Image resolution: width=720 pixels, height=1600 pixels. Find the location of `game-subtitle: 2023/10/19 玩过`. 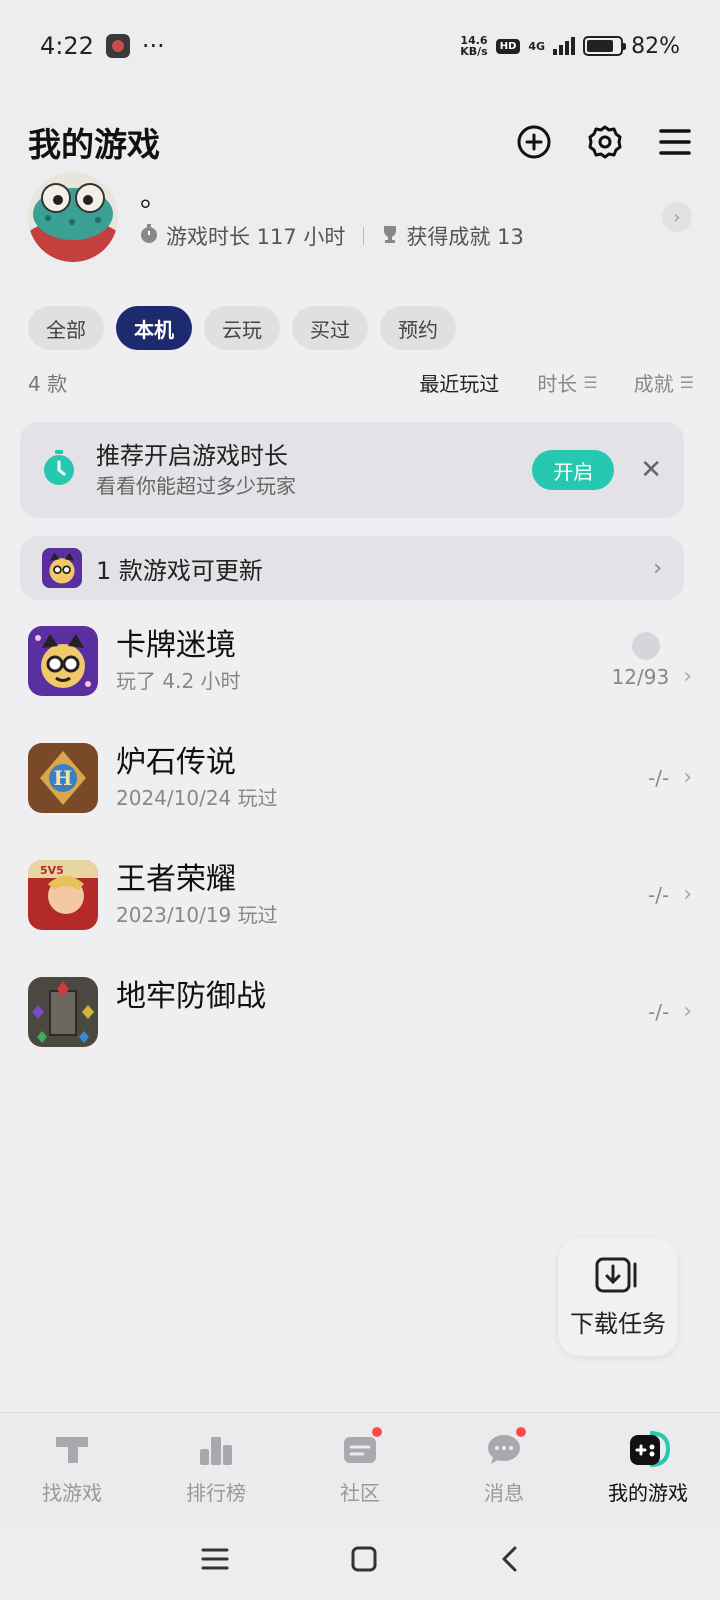

game-subtitle: 2023/10/19 玩过 is located at coordinates (197, 914).